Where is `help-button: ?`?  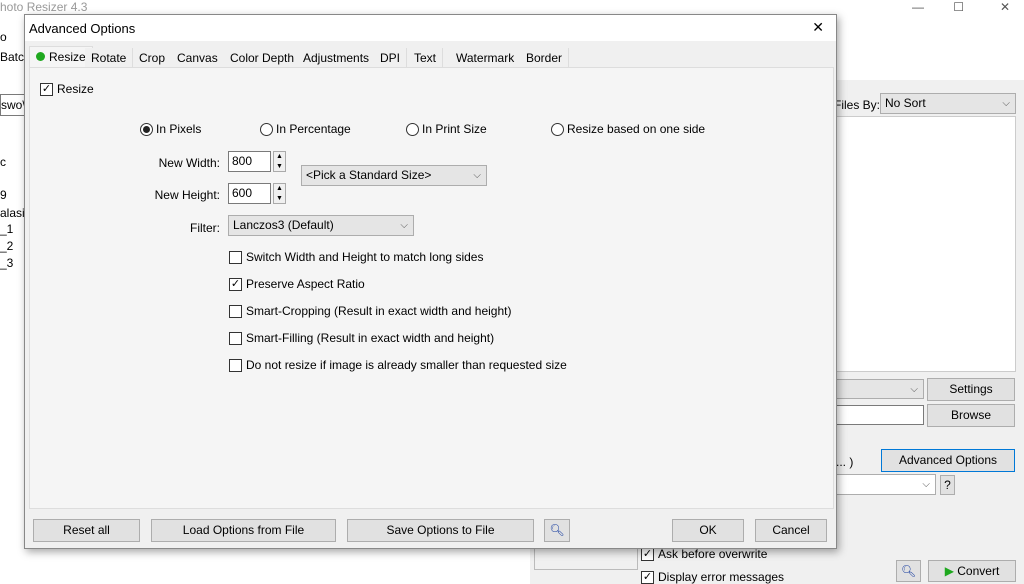 help-button: ? is located at coordinates (947, 485).